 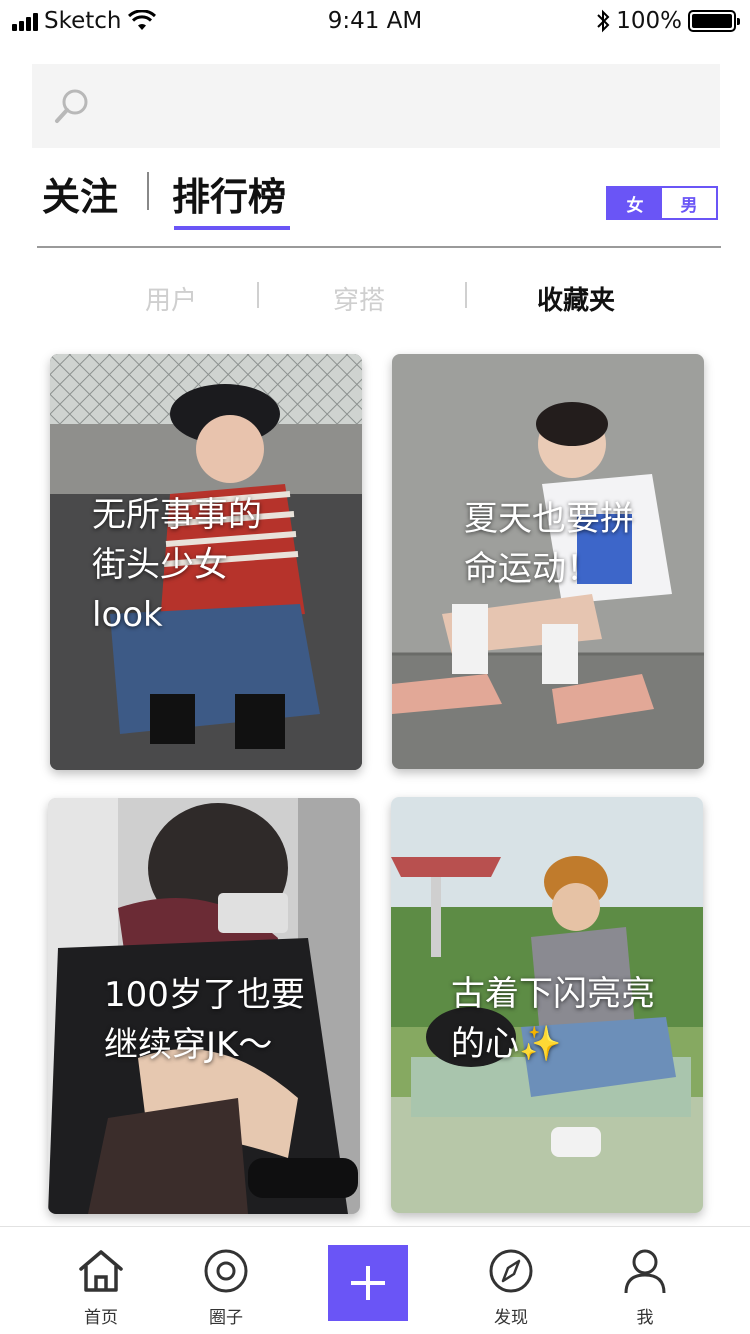 What do you see at coordinates (177, 565) in the screenshot?
I see `card-caption: 无所事事的 街头少女 look` at bounding box center [177, 565].